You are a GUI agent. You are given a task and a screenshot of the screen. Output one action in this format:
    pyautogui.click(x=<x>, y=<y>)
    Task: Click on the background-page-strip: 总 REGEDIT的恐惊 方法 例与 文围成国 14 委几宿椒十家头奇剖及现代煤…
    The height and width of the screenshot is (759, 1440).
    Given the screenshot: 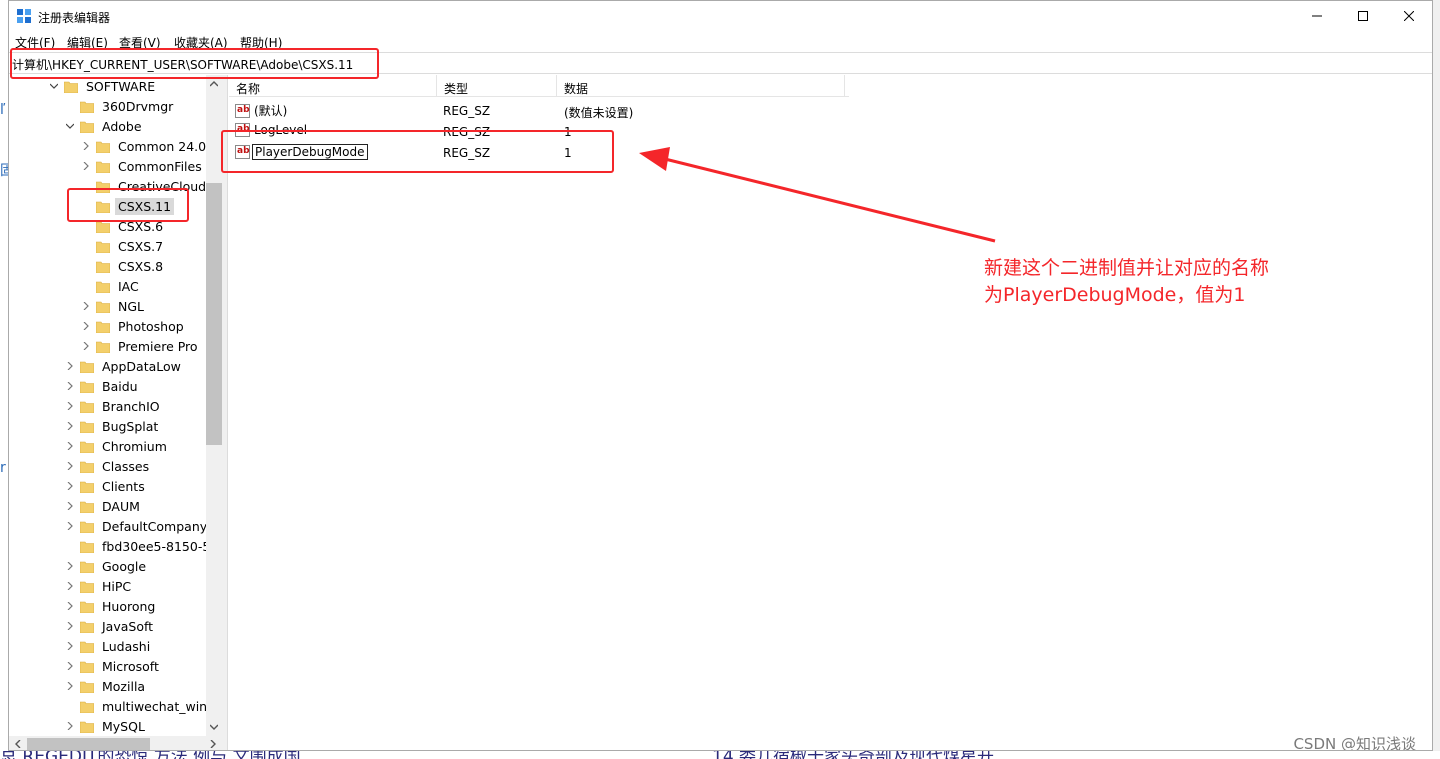 What is the action you would take?
    pyautogui.click(x=720, y=755)
    